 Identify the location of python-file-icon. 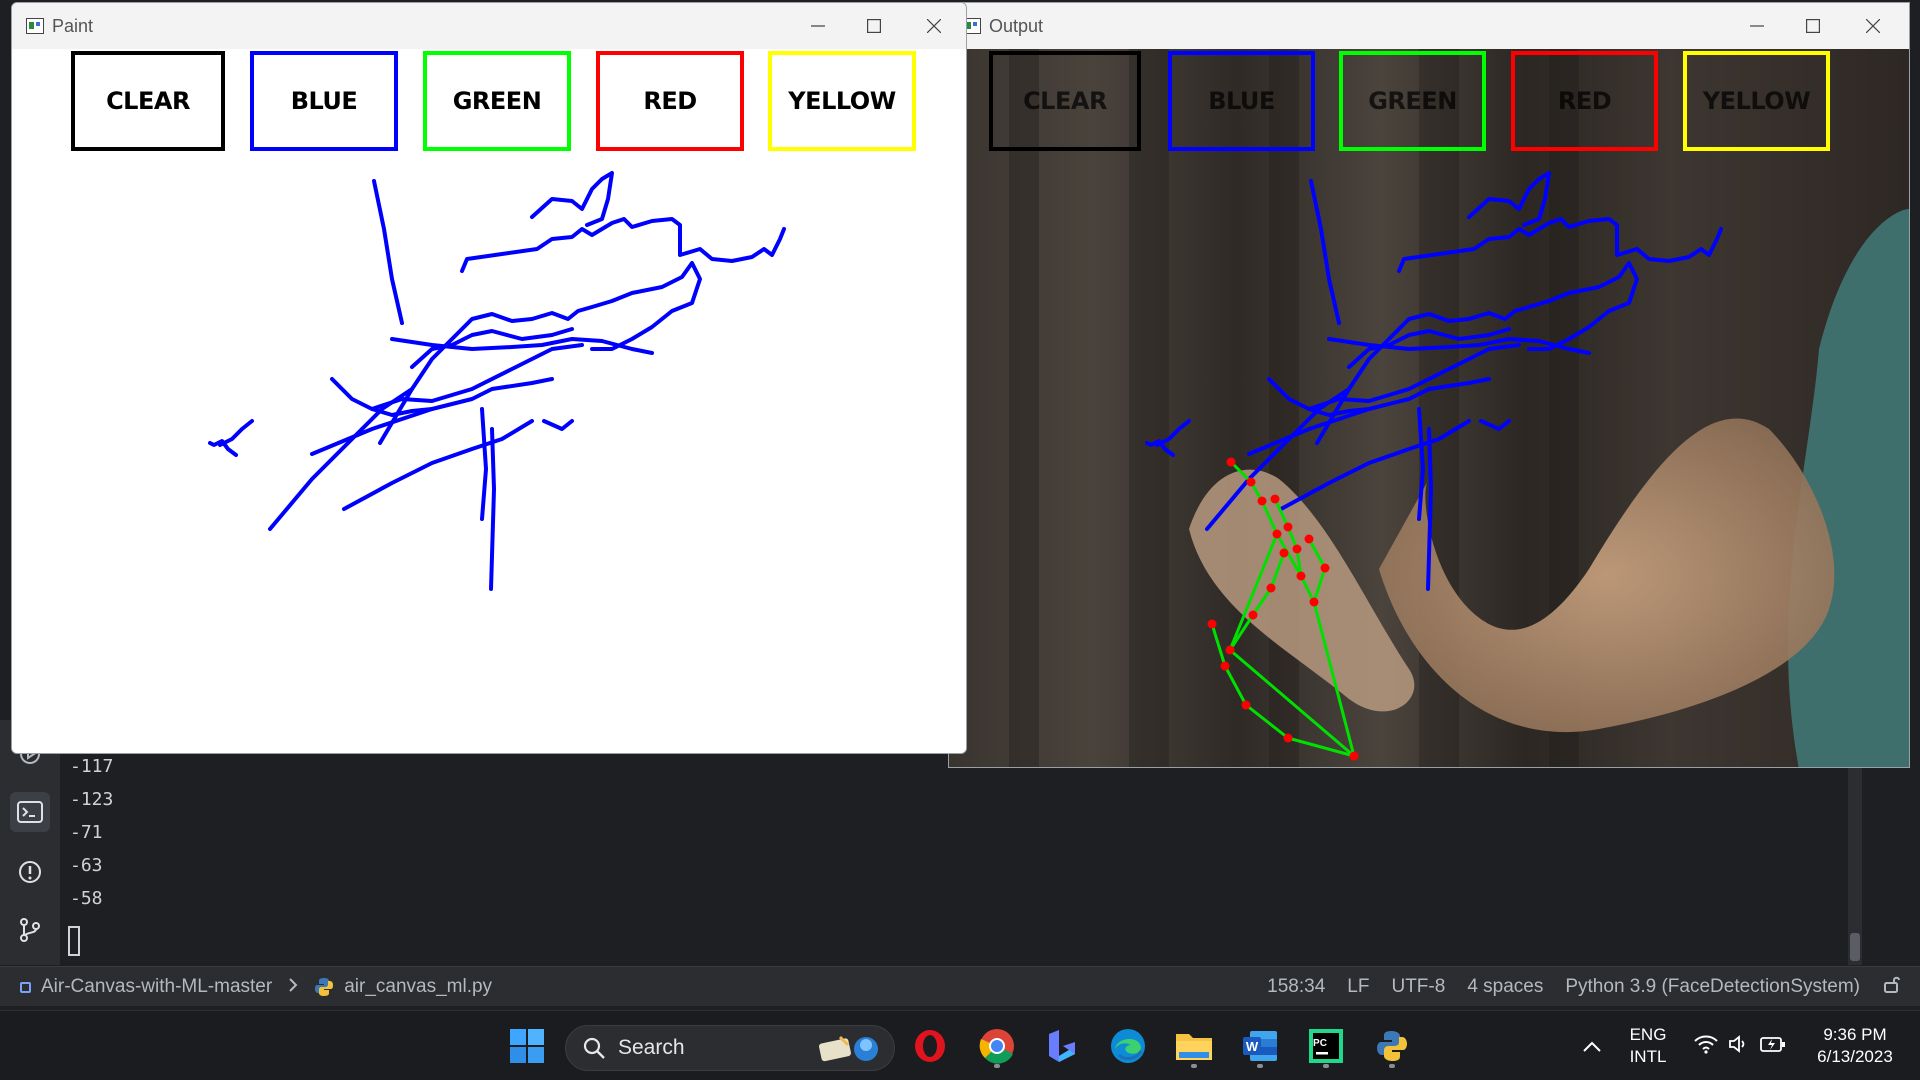
(324, 987).